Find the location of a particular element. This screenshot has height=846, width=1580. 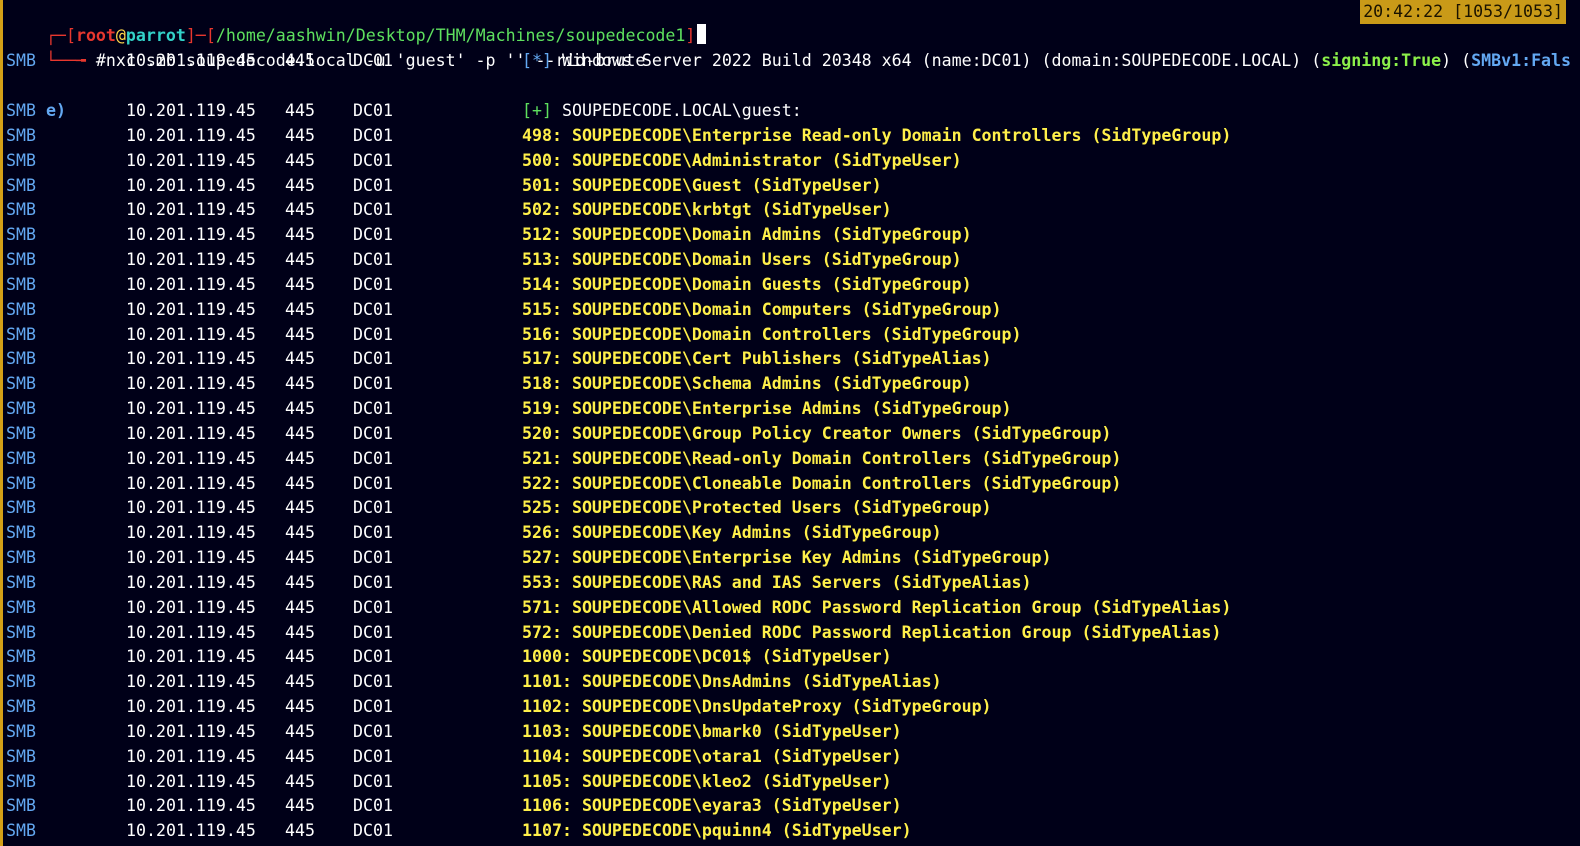

rid-entry: 1107: SOUPEDECODE\pquinn4 (SidTypeUser) is located at coordinates (717, 831).